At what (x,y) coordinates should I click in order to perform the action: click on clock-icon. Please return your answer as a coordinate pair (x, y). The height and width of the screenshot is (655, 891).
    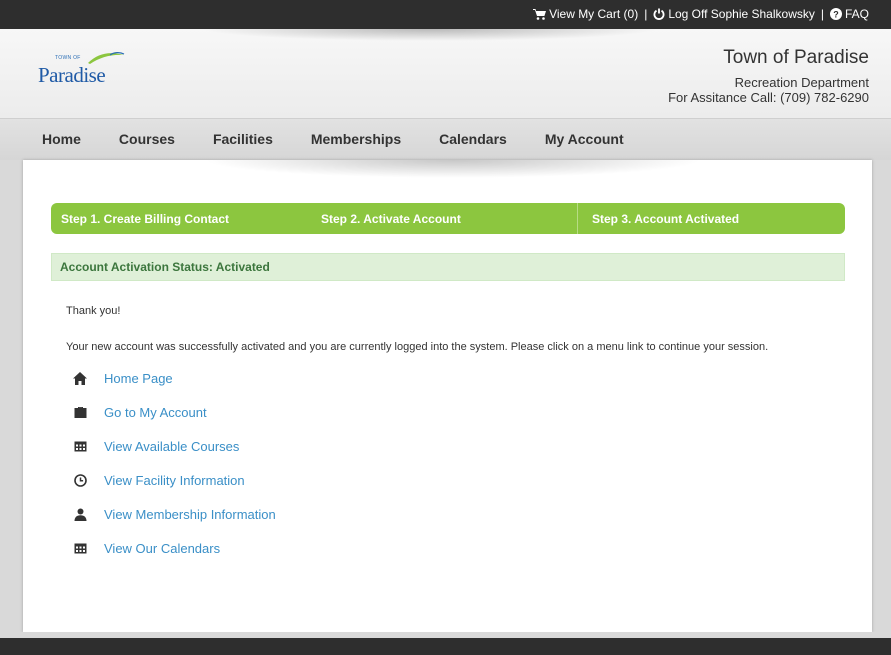
    Looking at the image, I should click on (80, 480).